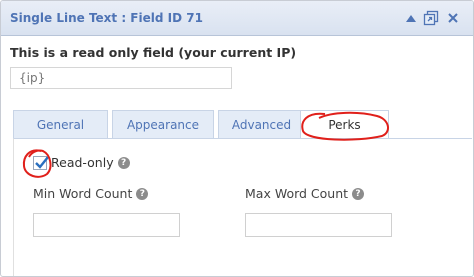 This screenshot has width=474, height=277. I want to click on tab-general: General, so click(60, 124).